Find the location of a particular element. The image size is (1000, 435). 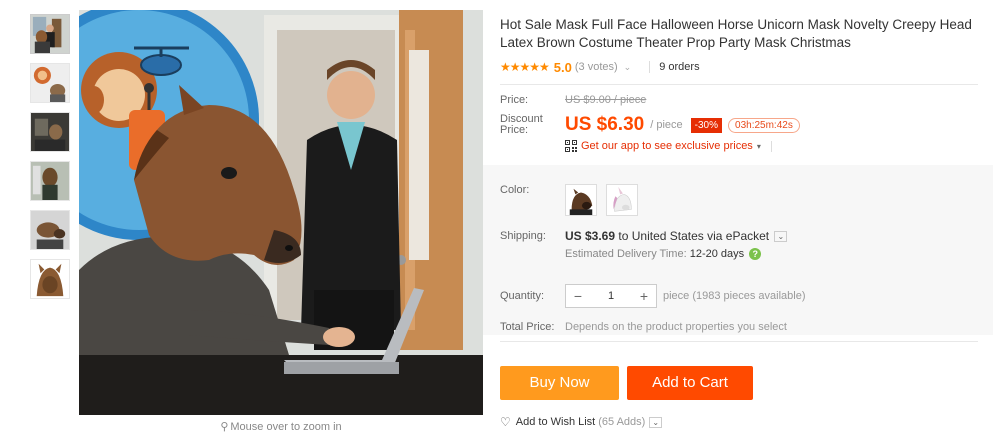

original-price-row: Price: US $9.00 / piece is located at coordinates (573, 100).